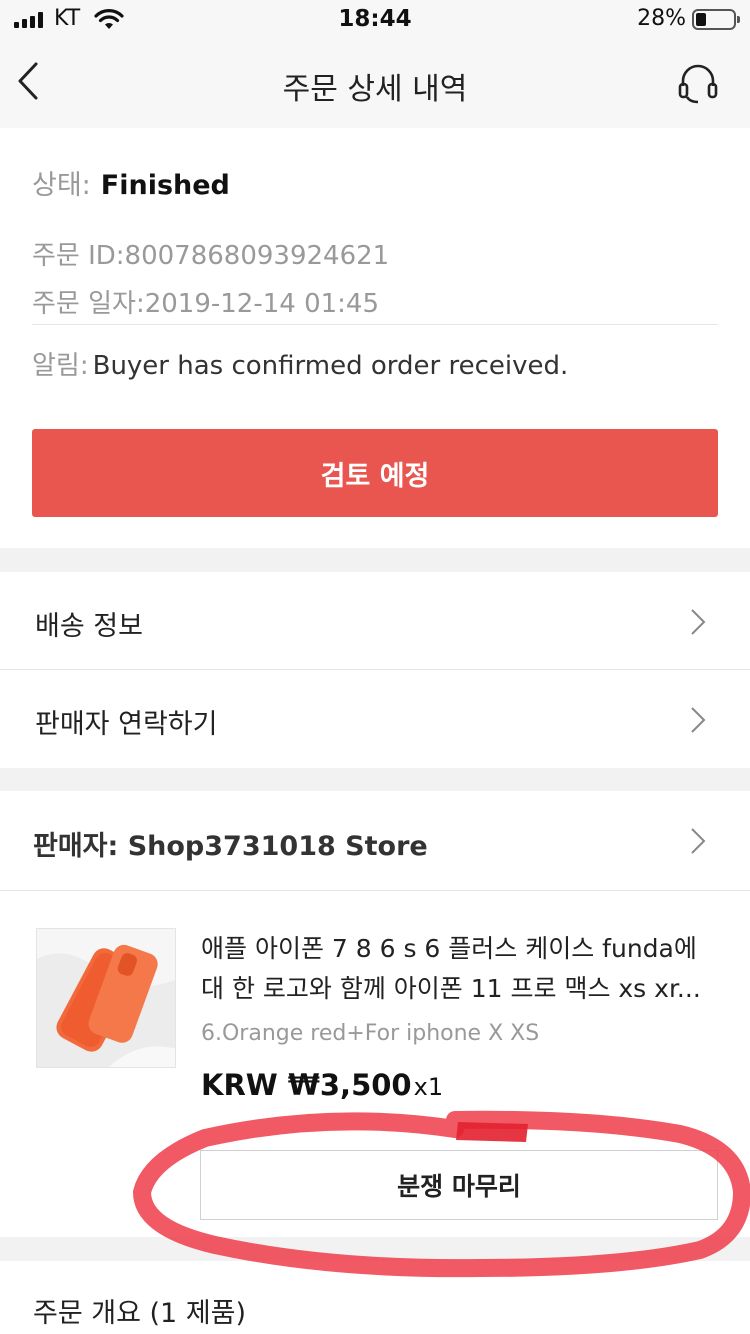 This screenshot has height=1334, width=750. What do you see at coordinates (375, 718) in the screenshot?
I see `list-item-contact-seller: 판매자 연락하기` at bounding box center [375, 718].